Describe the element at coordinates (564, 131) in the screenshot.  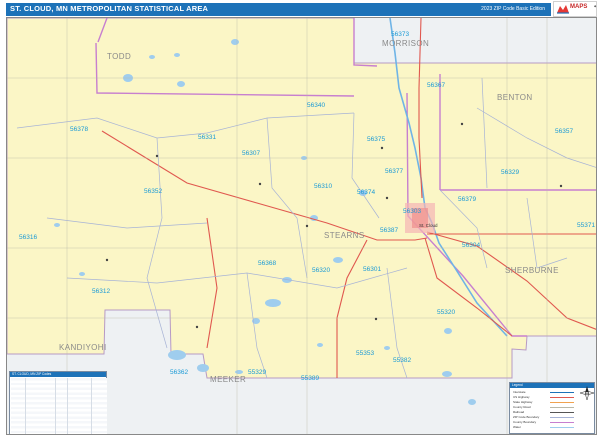
I see `zip-label: 56357` at that location.